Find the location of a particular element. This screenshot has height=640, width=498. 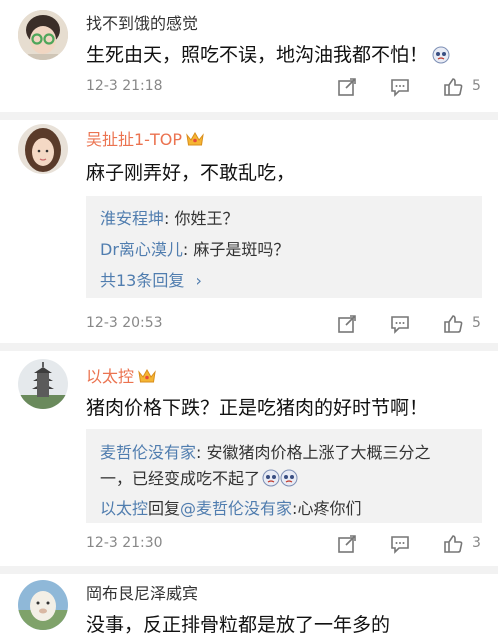

comment-text: 生死由天，照吃不误，地沟油我都不怕！ is located at coordinates (268, 53).